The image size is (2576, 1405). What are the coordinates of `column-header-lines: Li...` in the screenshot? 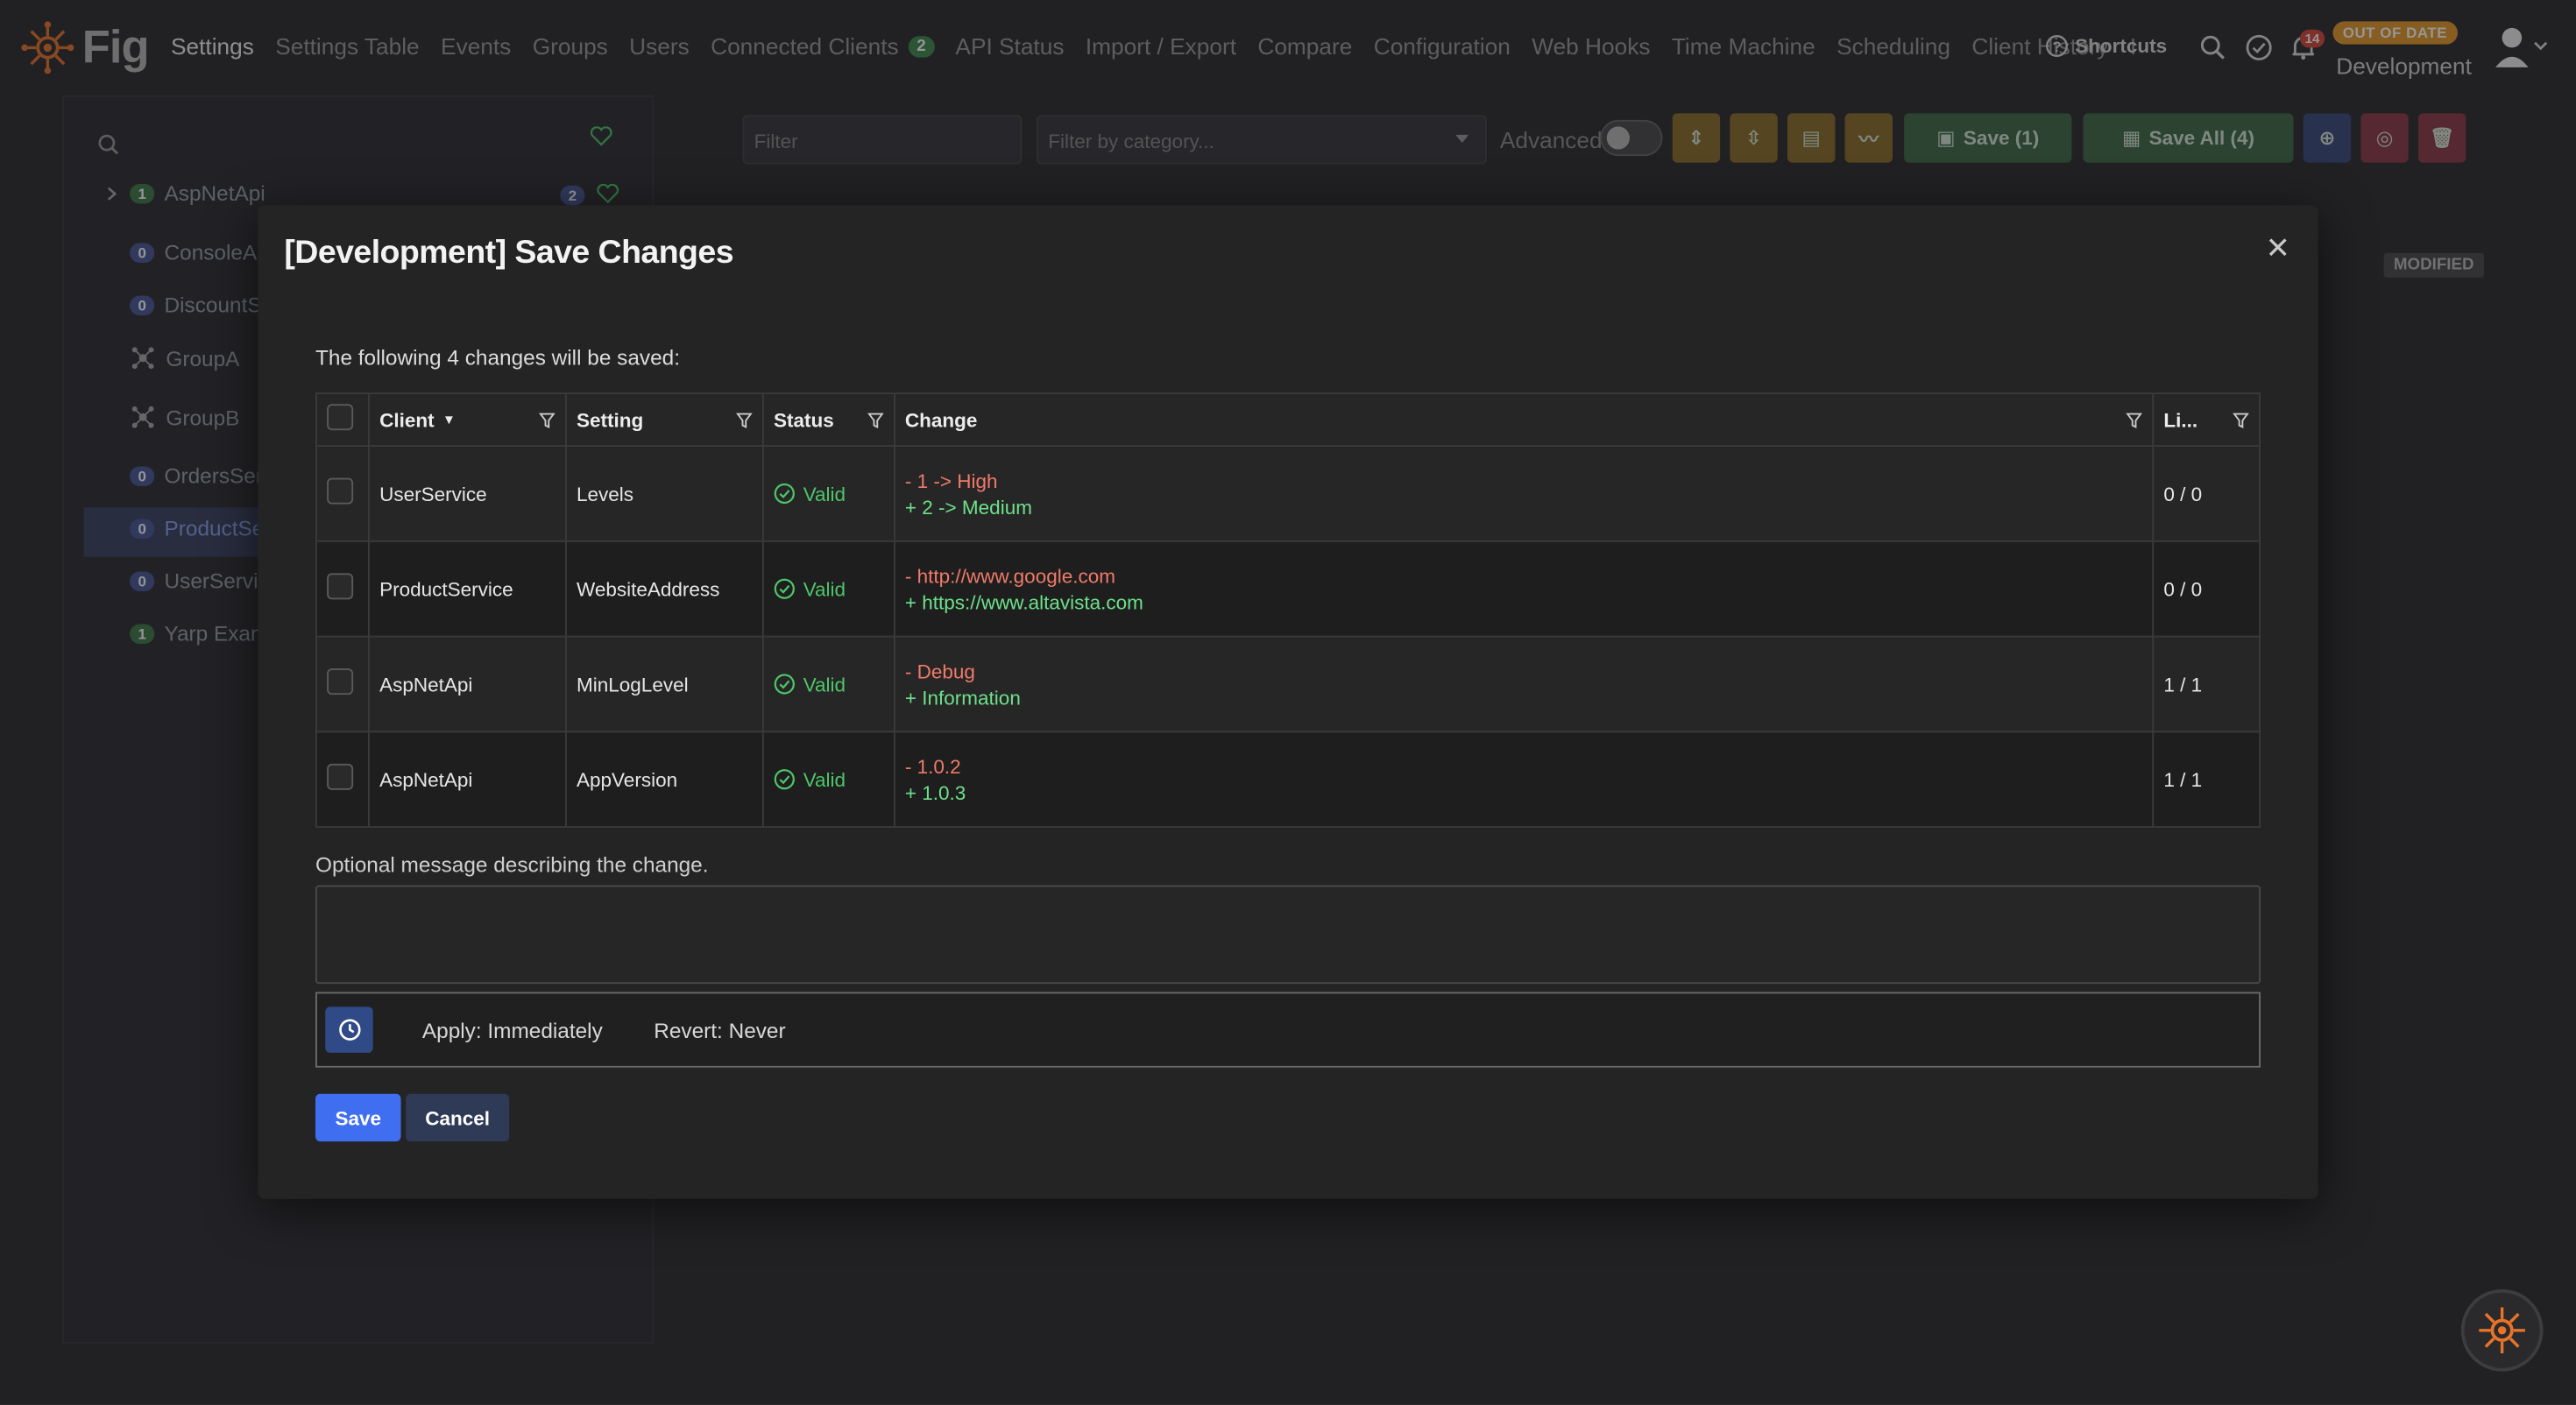 It's located at (2207, 420).